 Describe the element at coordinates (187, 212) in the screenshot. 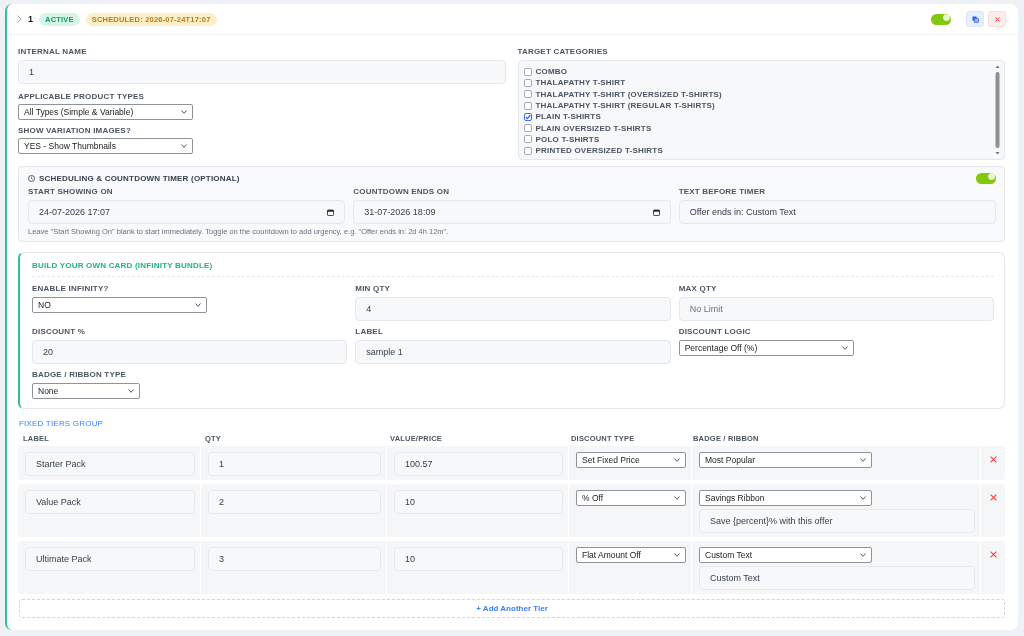

I see `date-field: 24-07-2026 17:07` at that location.